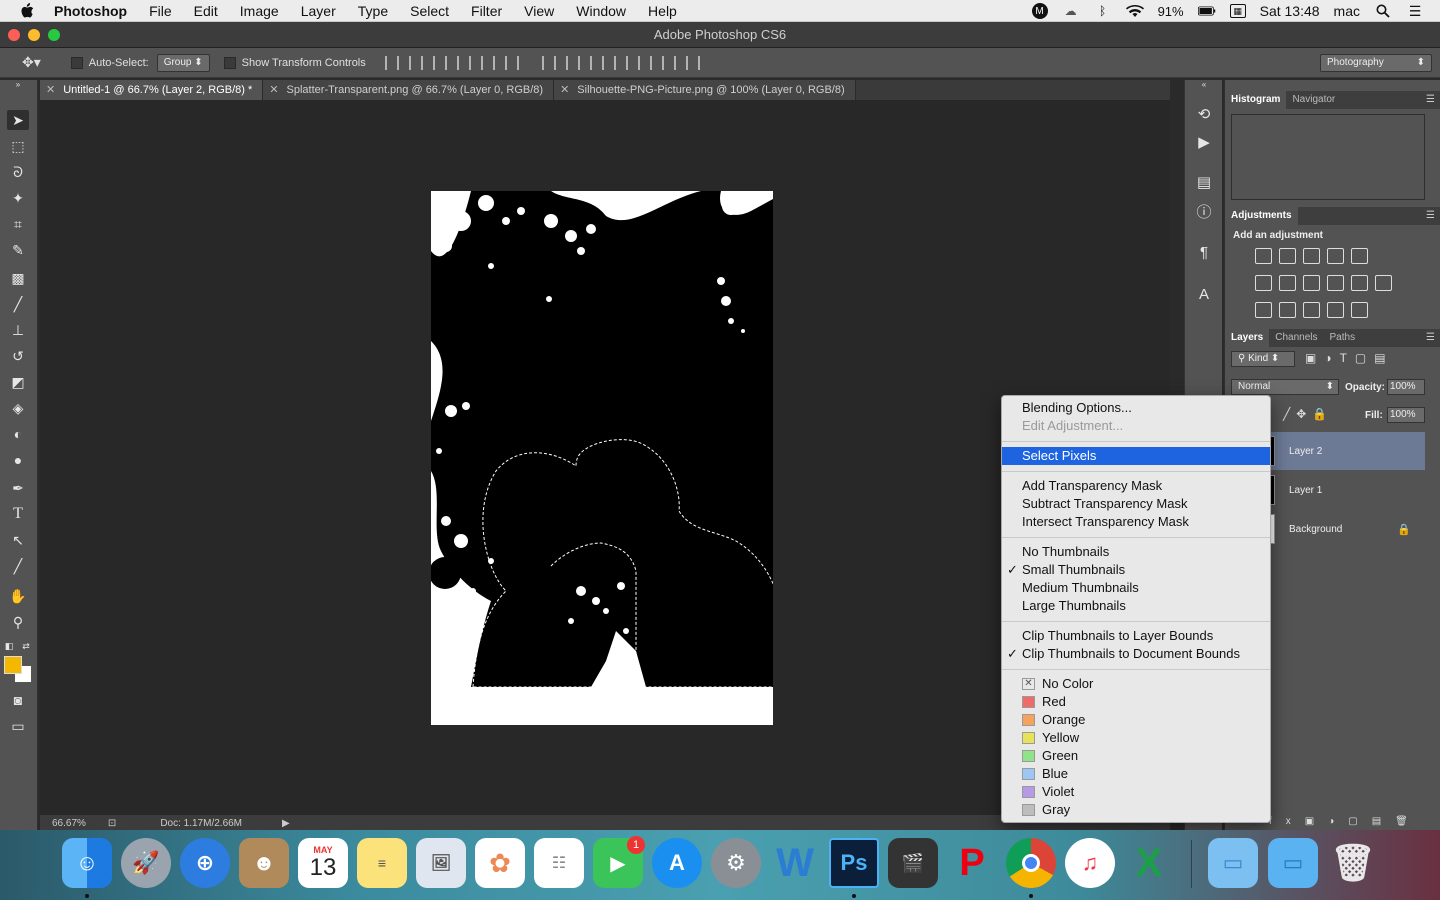 Image resolution: width=1440 pixels, height=900 pixels. I want to click on color-balance-adjustment-icon, so click(1287, 283).